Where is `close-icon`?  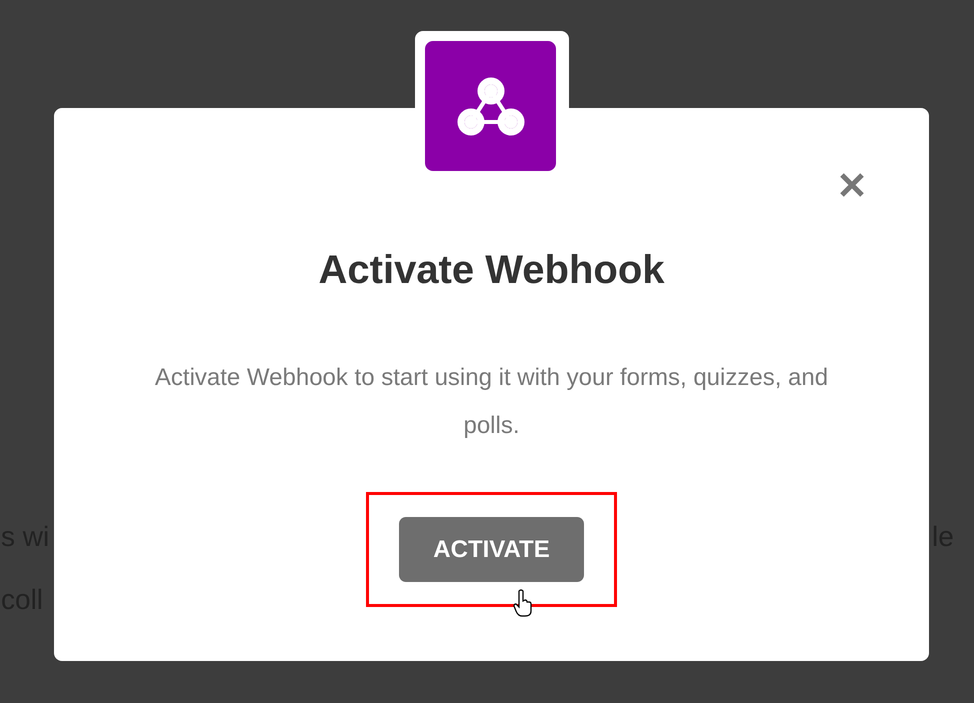
close-icon is located at coordinates (852, 185).